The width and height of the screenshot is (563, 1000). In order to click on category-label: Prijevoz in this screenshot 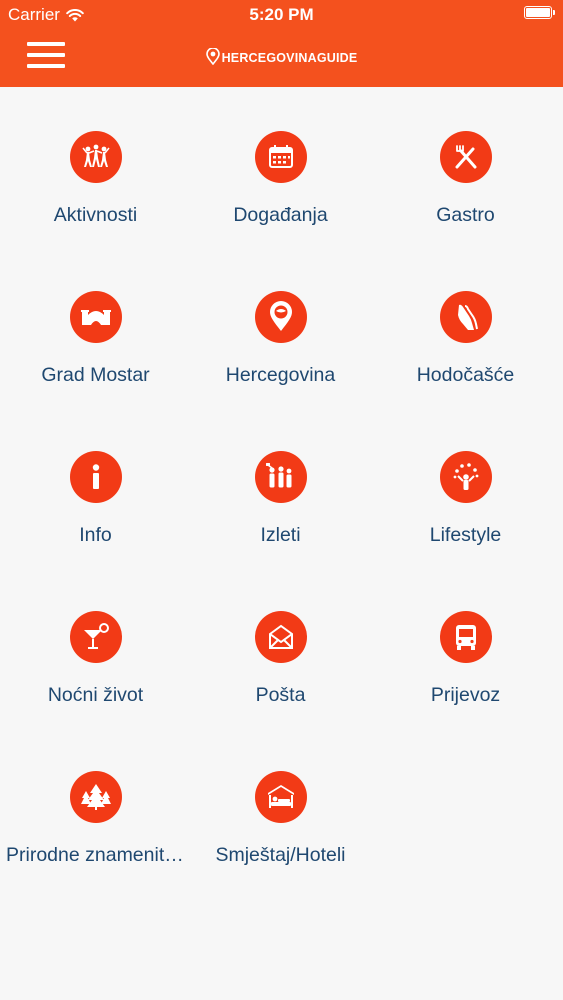, I will do `click(465, 695)`.